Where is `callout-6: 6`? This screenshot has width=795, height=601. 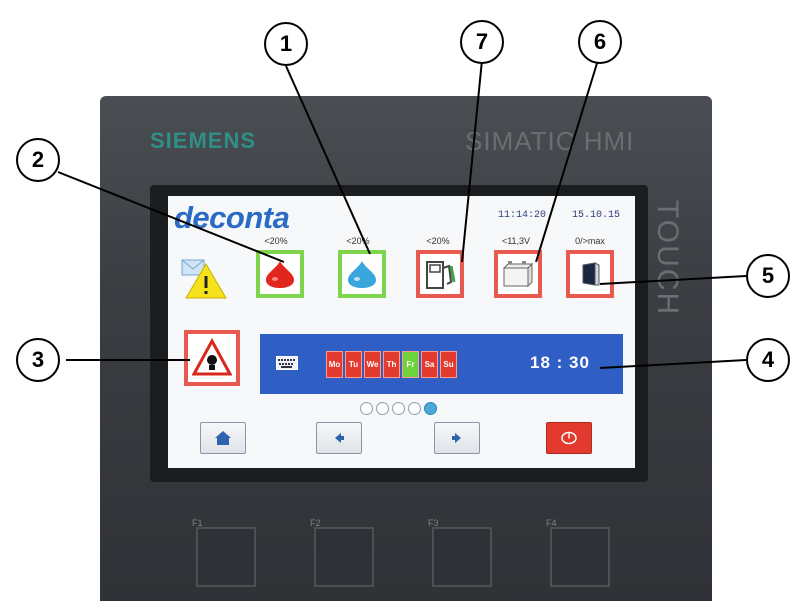
callout-6: 6 is located at coordinates (600, 42).